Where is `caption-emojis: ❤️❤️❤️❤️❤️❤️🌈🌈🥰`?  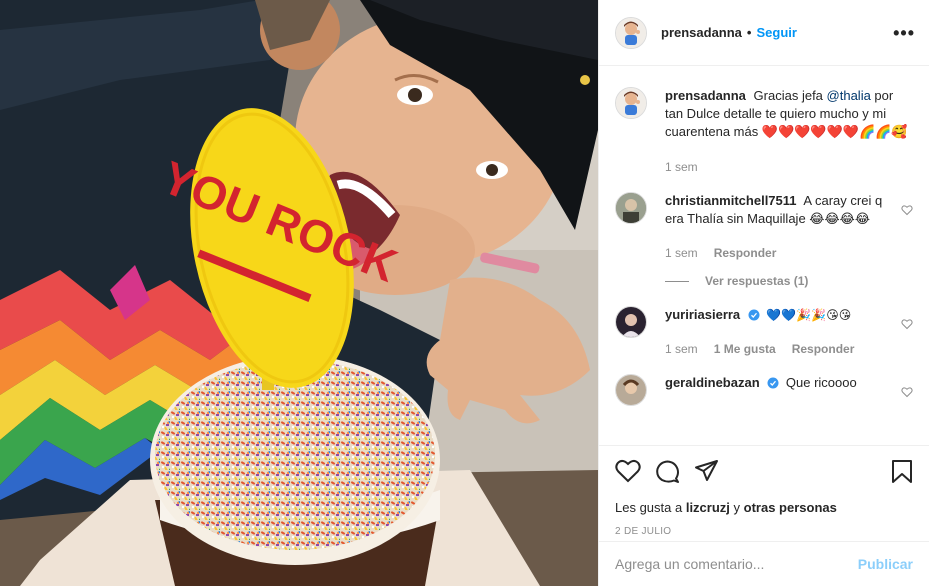
caption-emojis: ❤️❤️❤️❤️❤️❤️🌈🌈🥰 is located at coordinates (834, 132).